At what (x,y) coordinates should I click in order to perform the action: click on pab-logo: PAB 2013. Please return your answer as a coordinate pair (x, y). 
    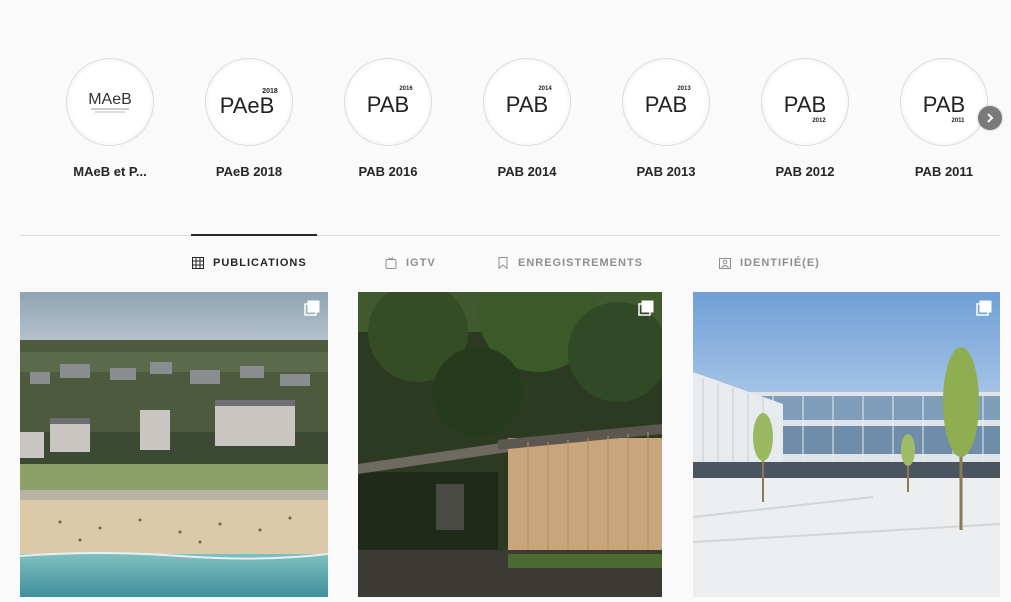
    Looking at the image, I should click on (668, 101).